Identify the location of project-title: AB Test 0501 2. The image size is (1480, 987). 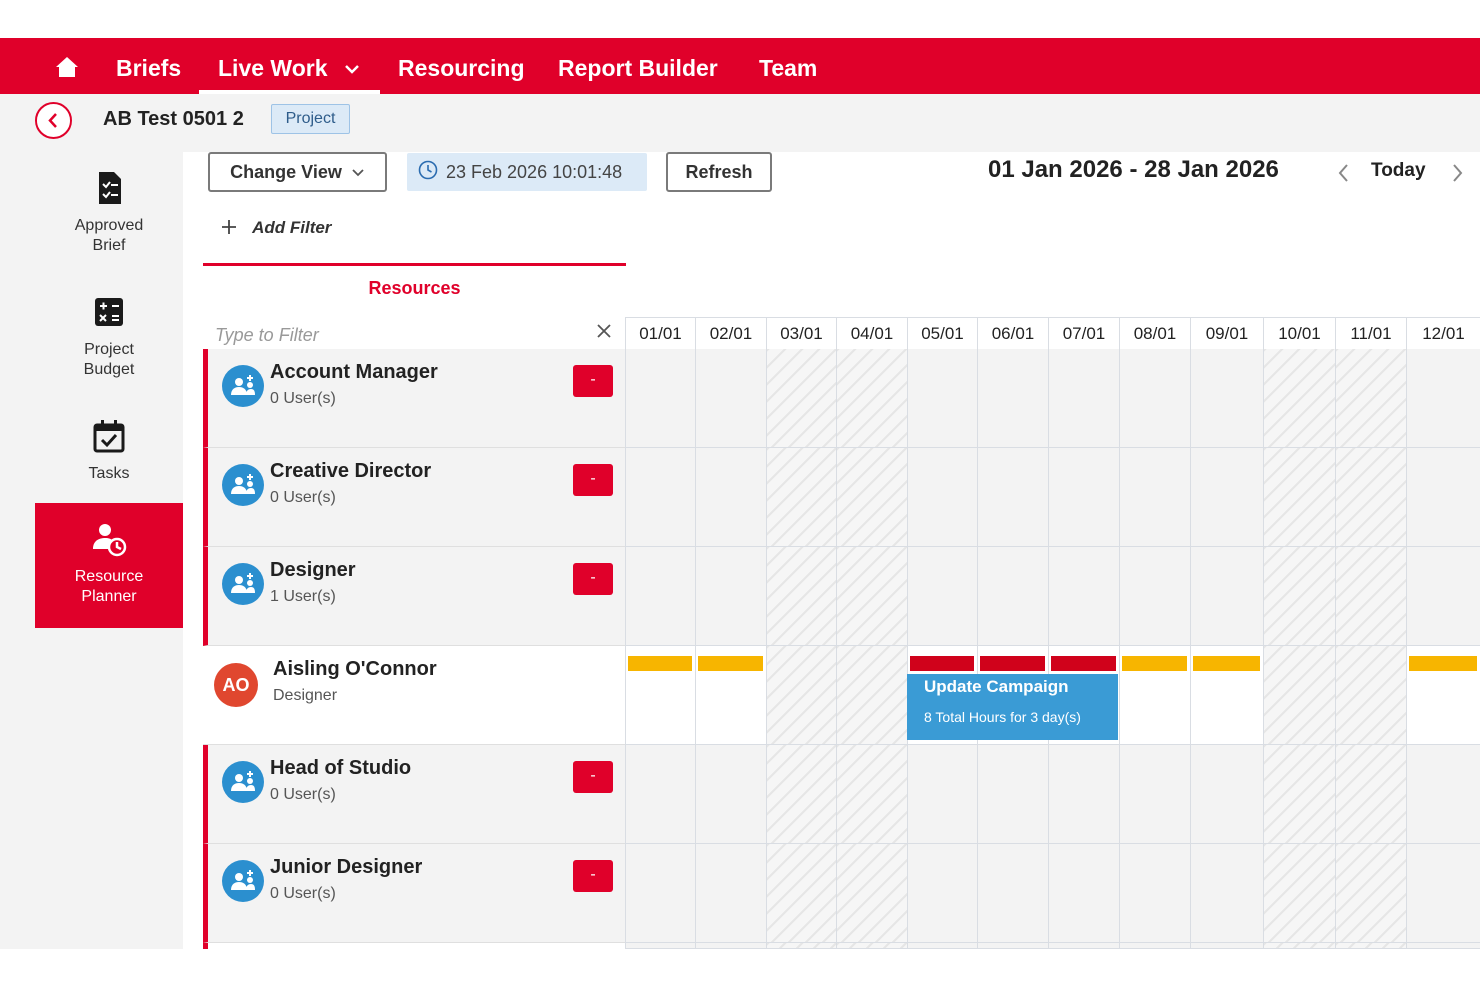
(173, 119).